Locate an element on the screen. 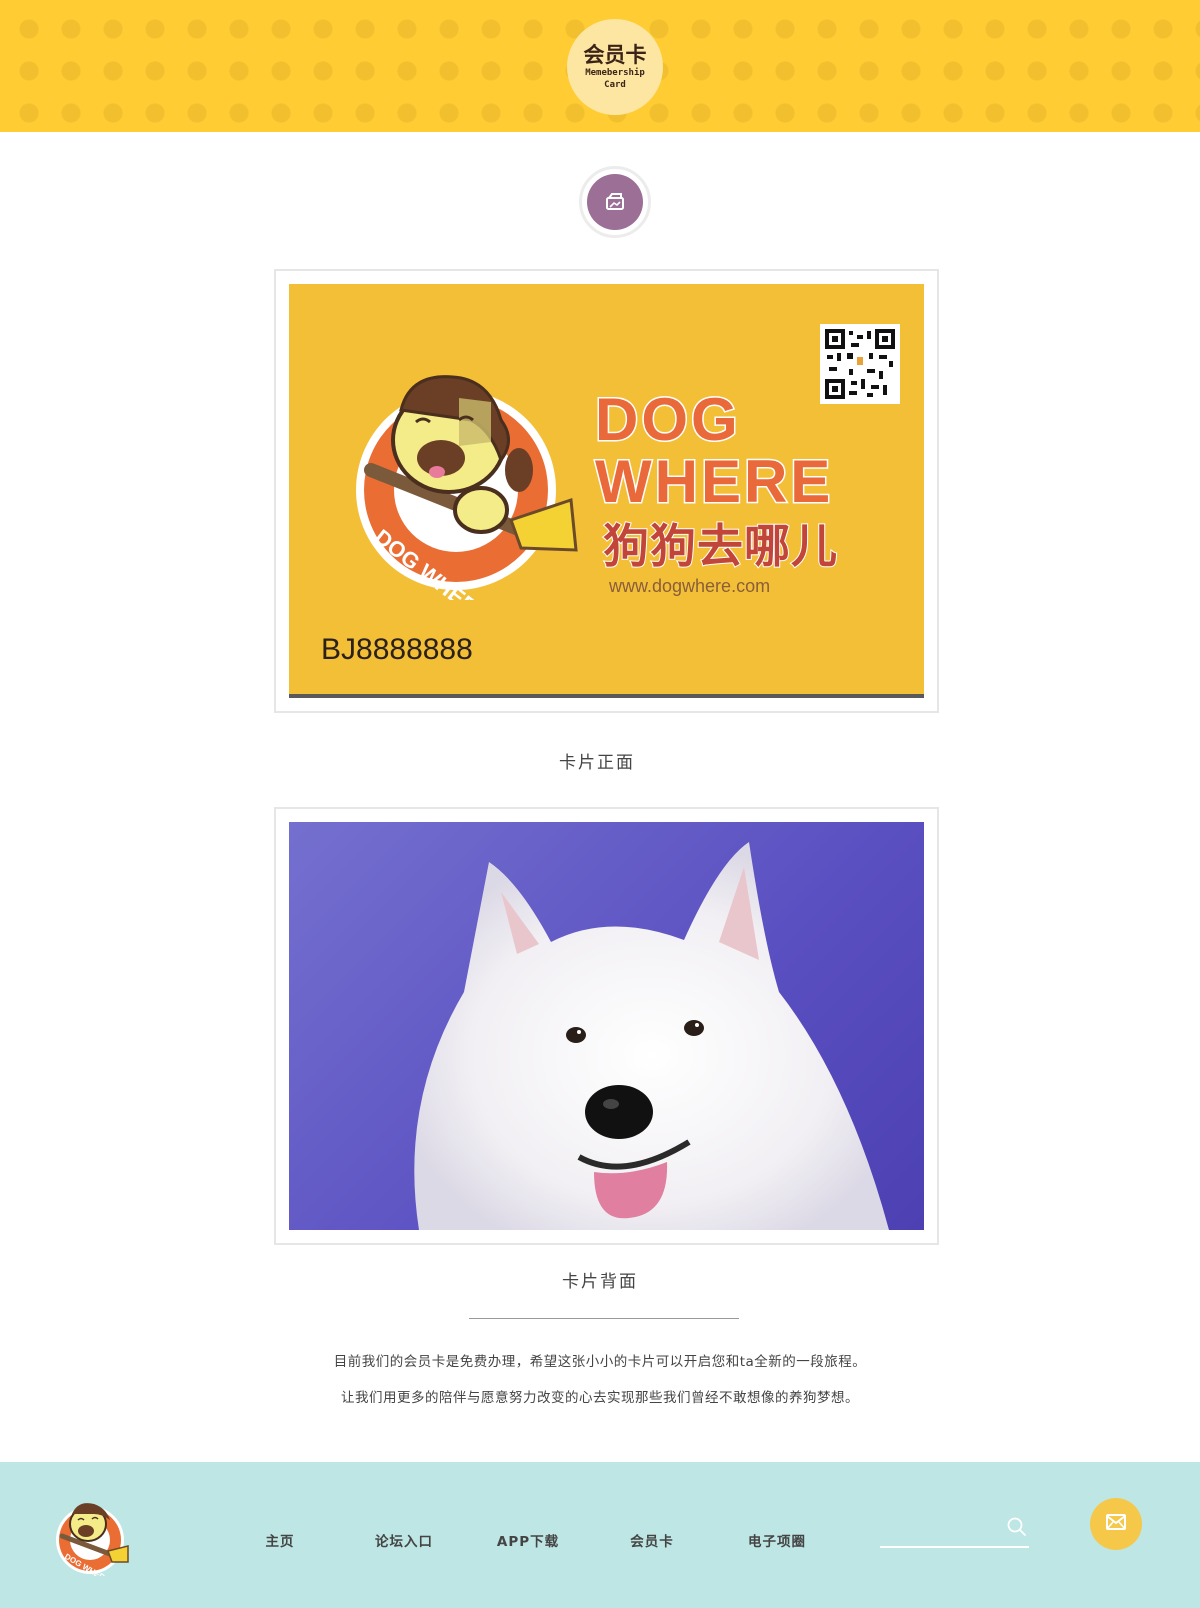 Image resolution: width=1200 pixels, height=1608 pixels. nav-app-download: APP下载 is located at coordinates (528, 1540).